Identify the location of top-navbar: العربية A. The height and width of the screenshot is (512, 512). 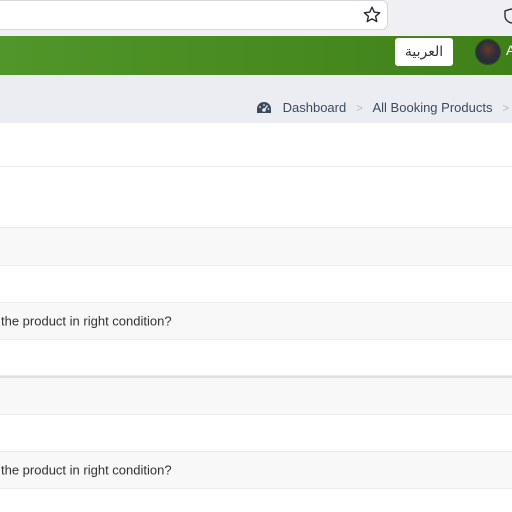
(256, 55).